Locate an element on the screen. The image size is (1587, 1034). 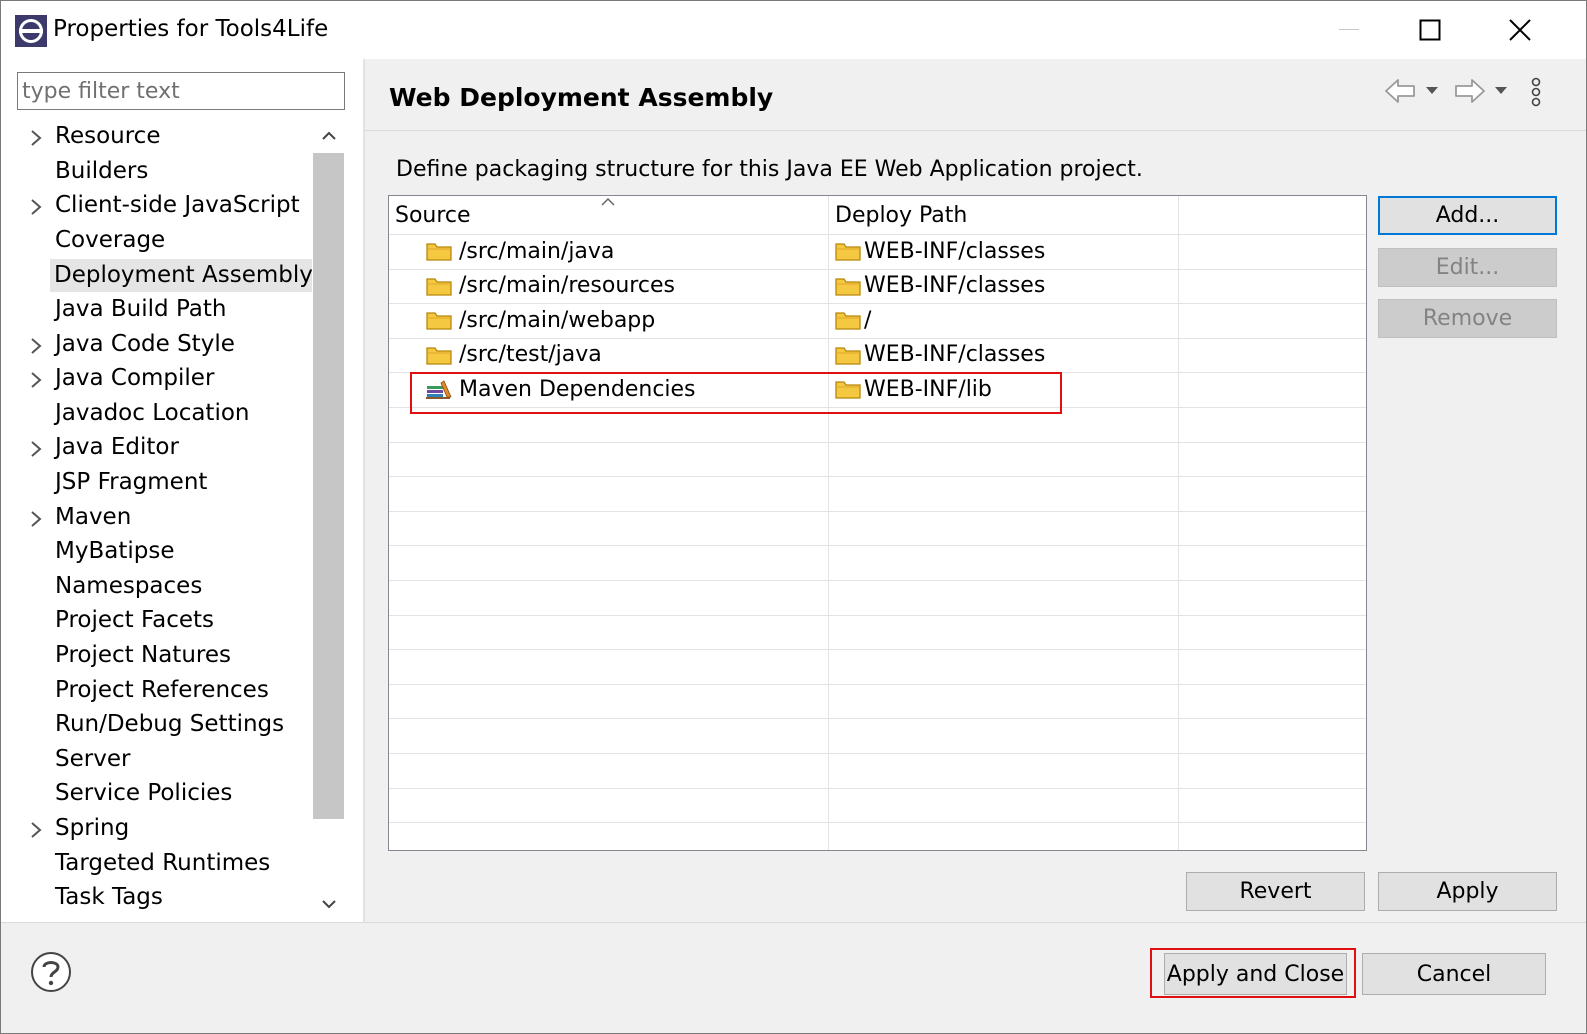
chevron-down-icon is located at coordinates (328, 904).